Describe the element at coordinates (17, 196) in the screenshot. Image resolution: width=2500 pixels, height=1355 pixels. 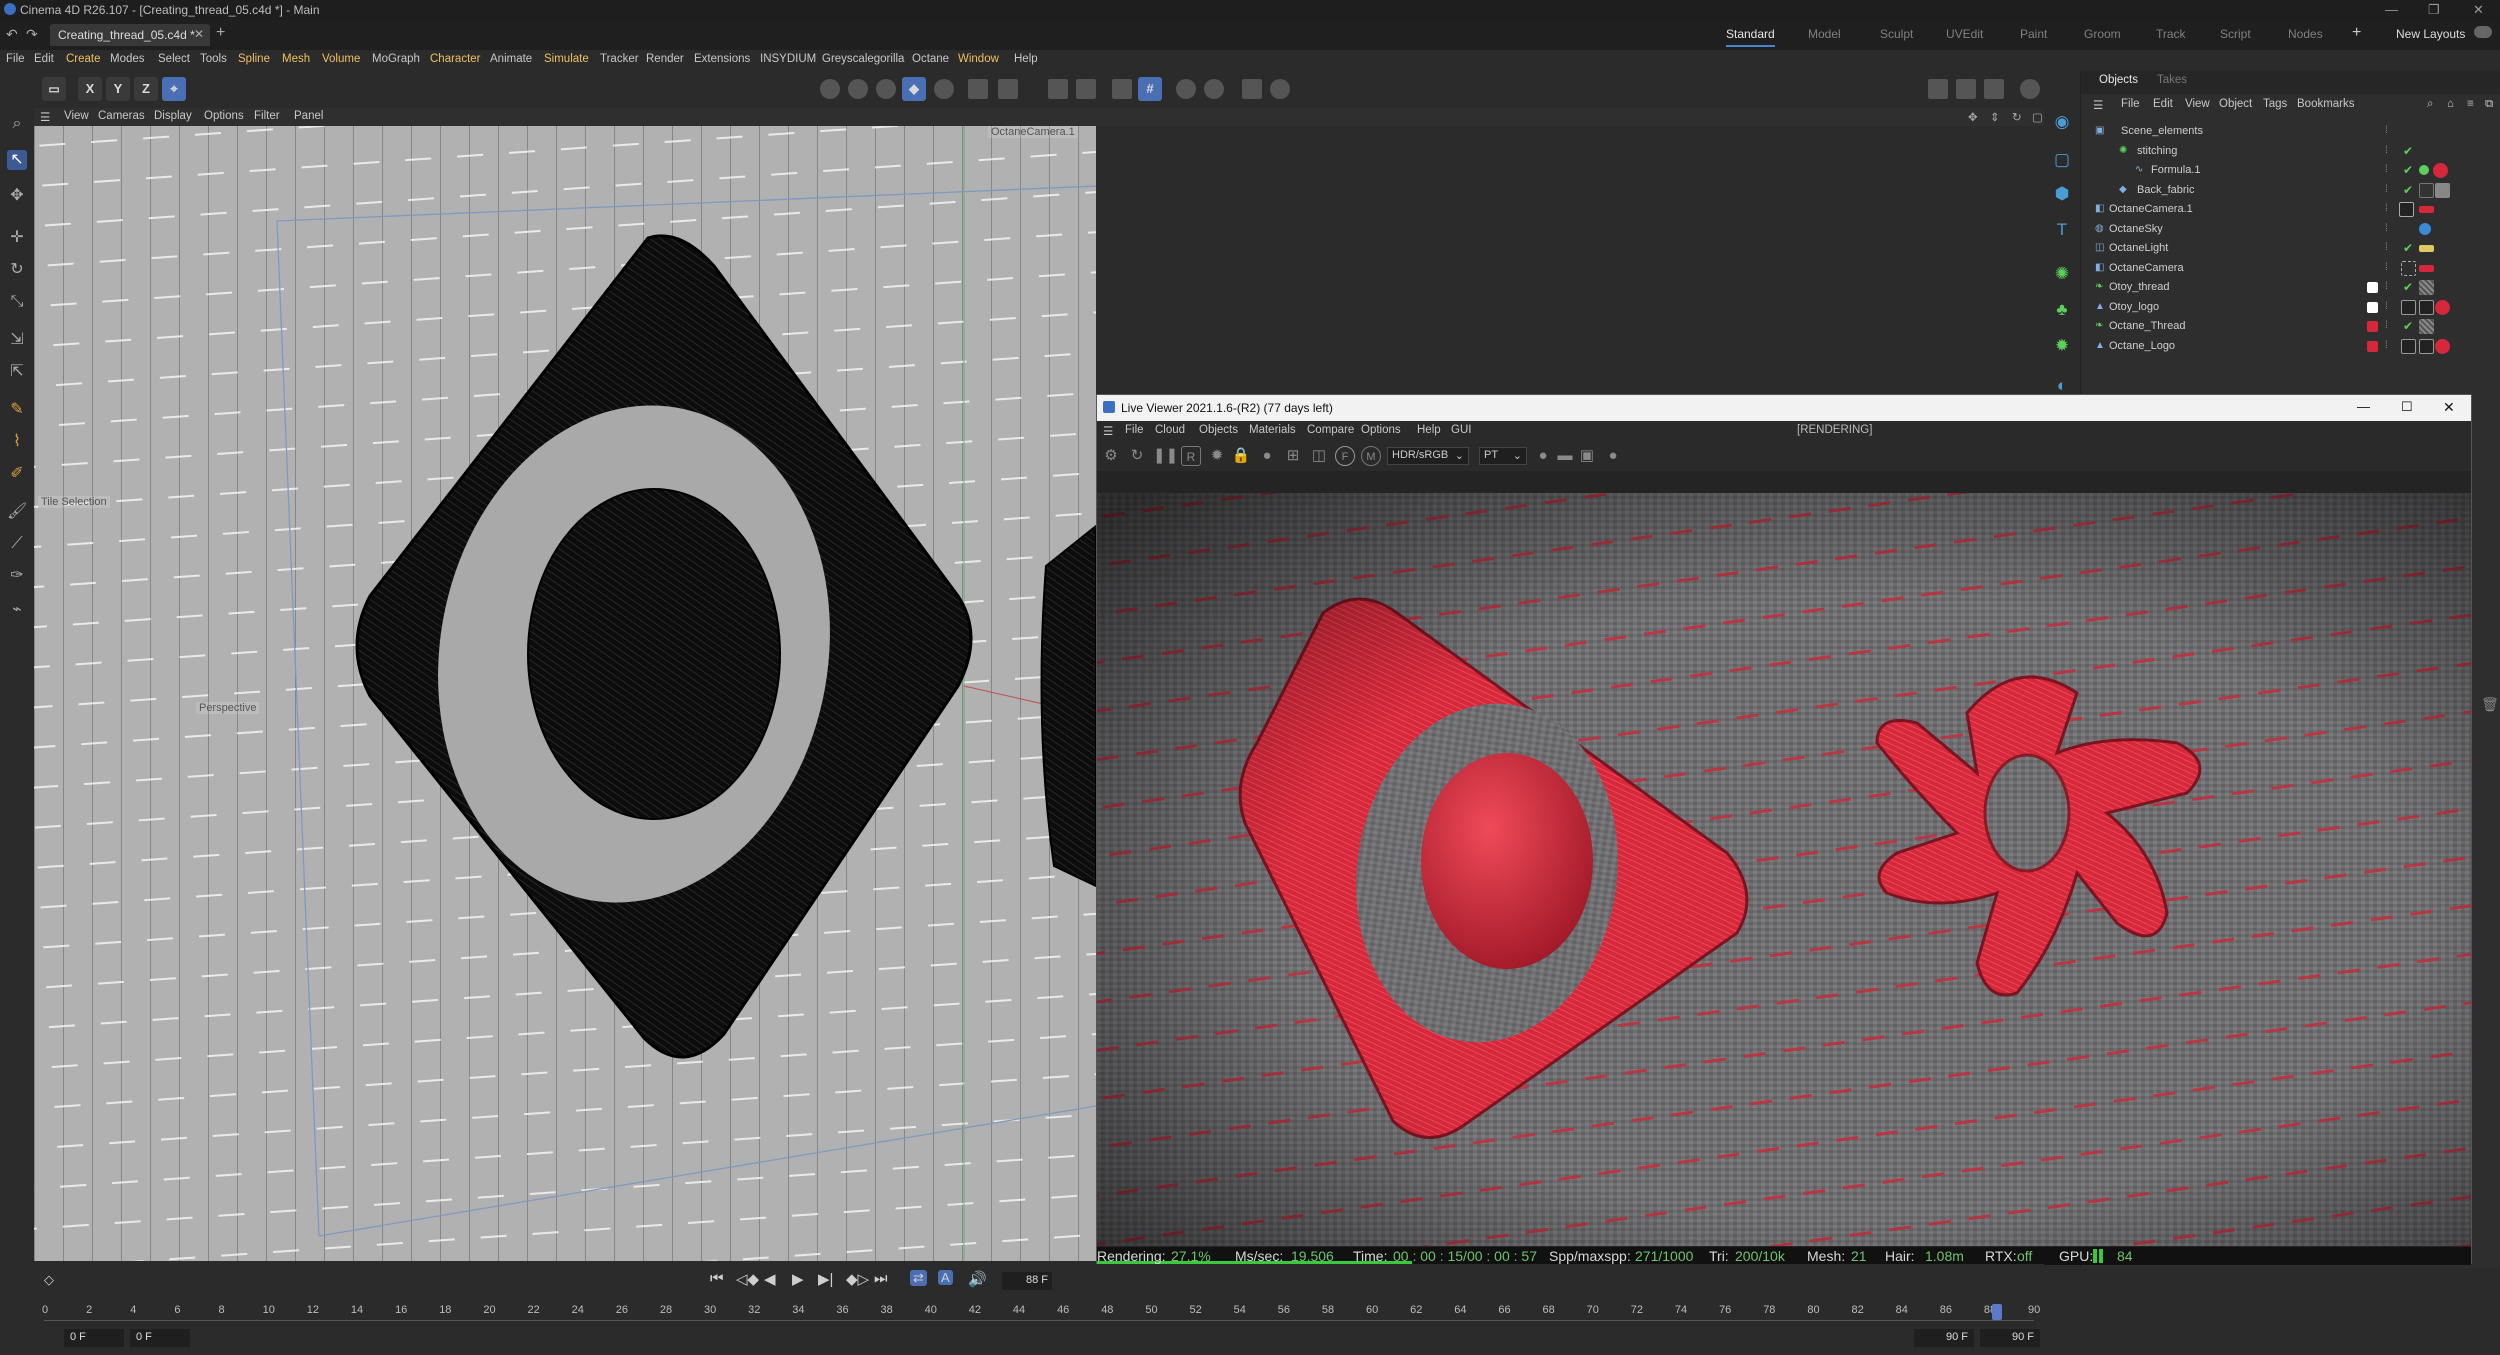
I see `tweak-tool-icon: ✥` at that location.